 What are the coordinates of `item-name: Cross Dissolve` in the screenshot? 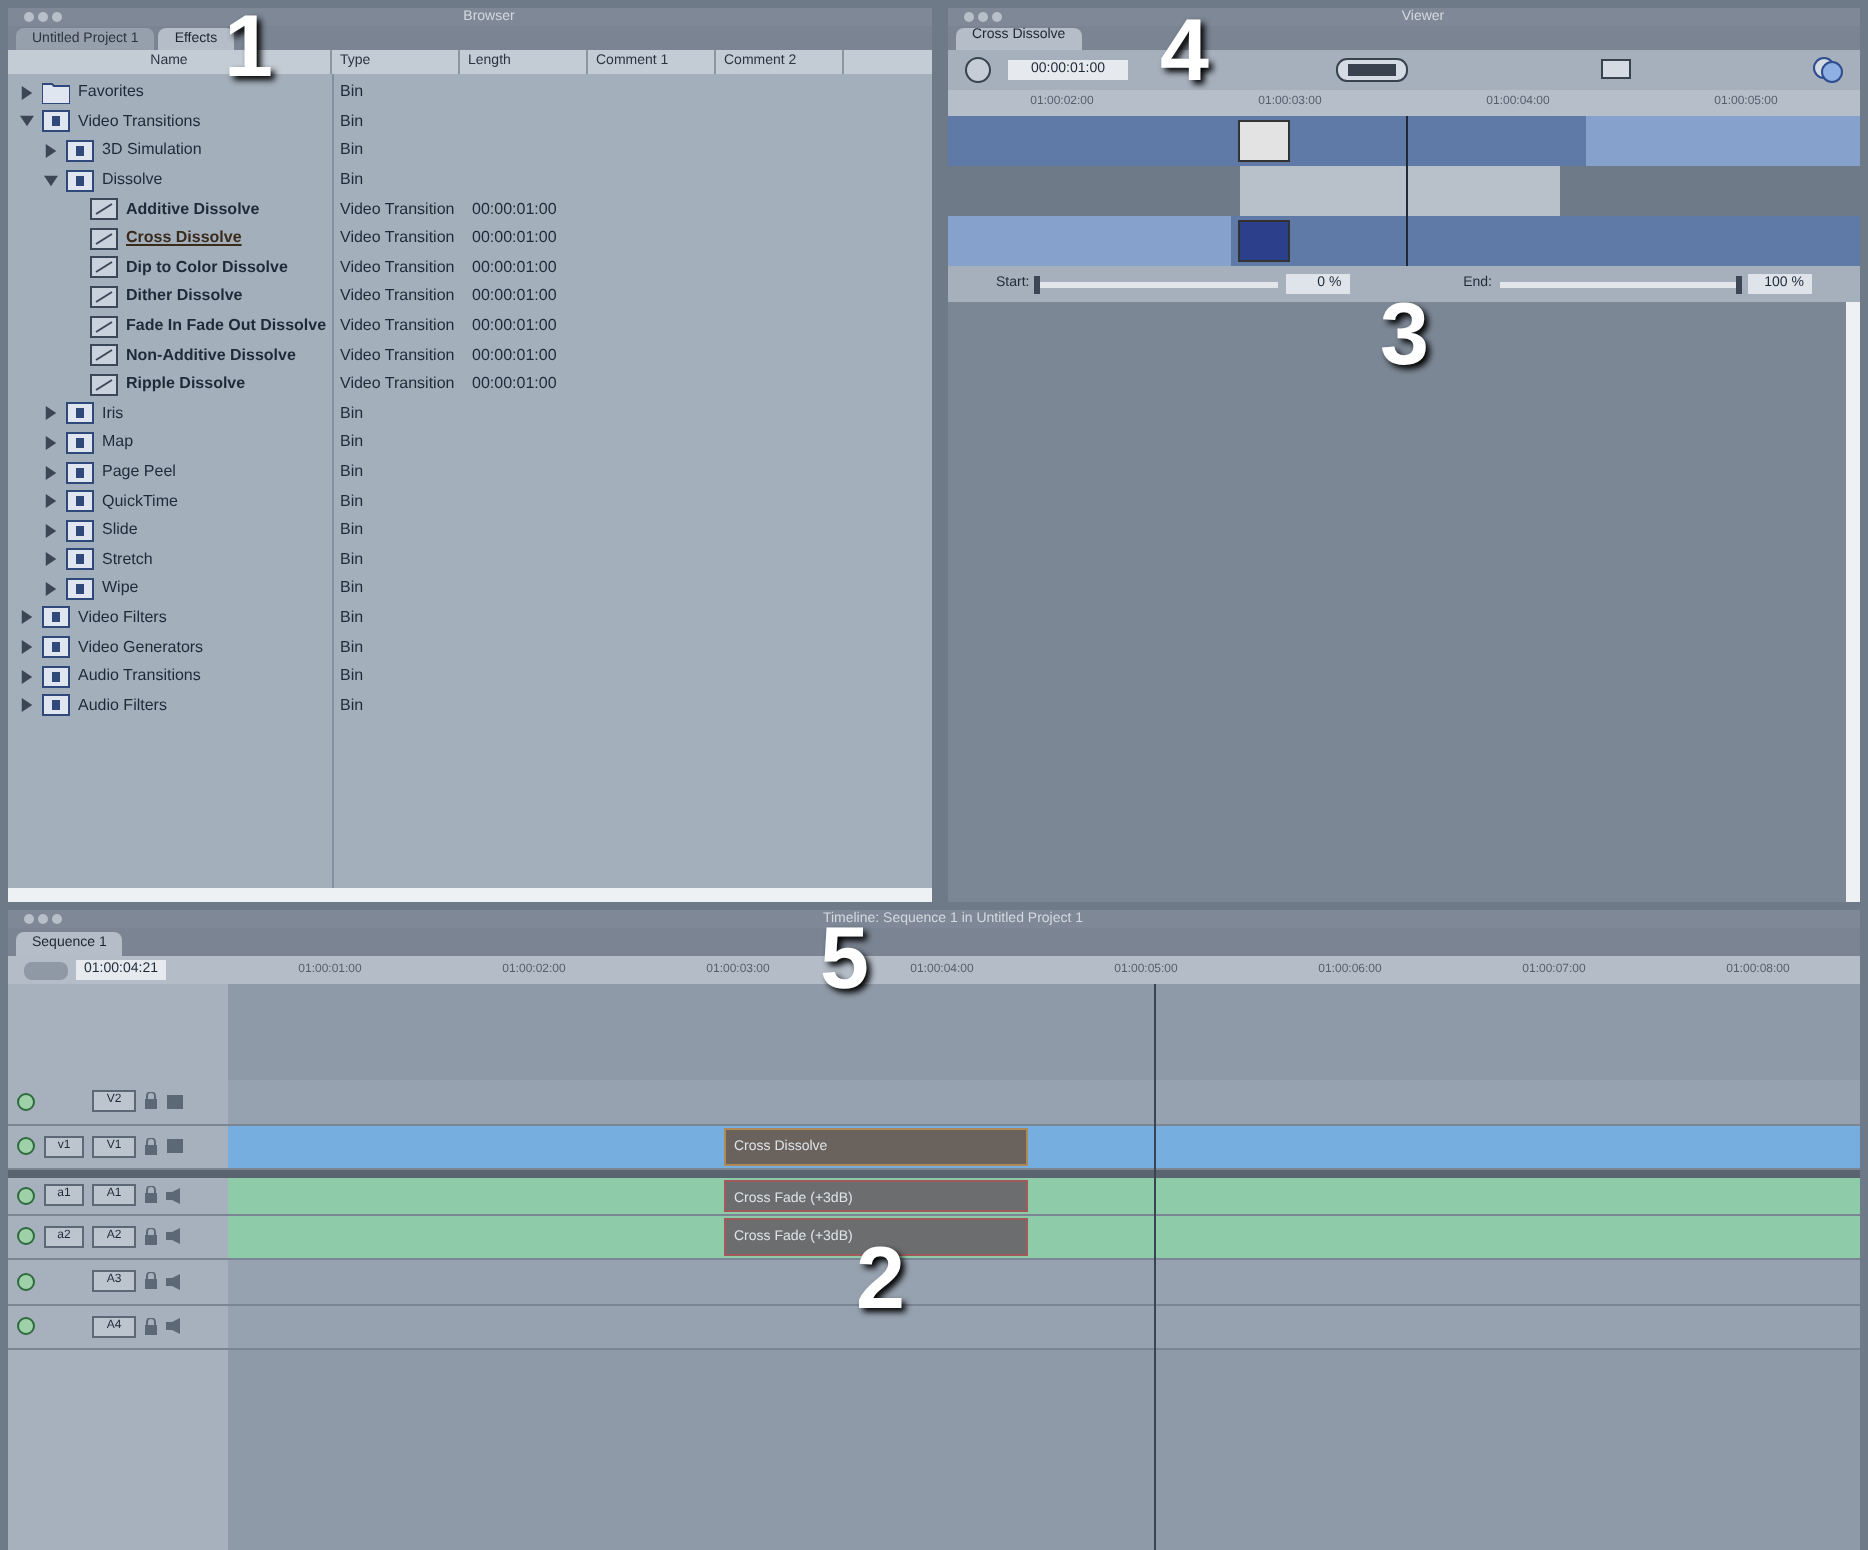 It's located at (184, 238).